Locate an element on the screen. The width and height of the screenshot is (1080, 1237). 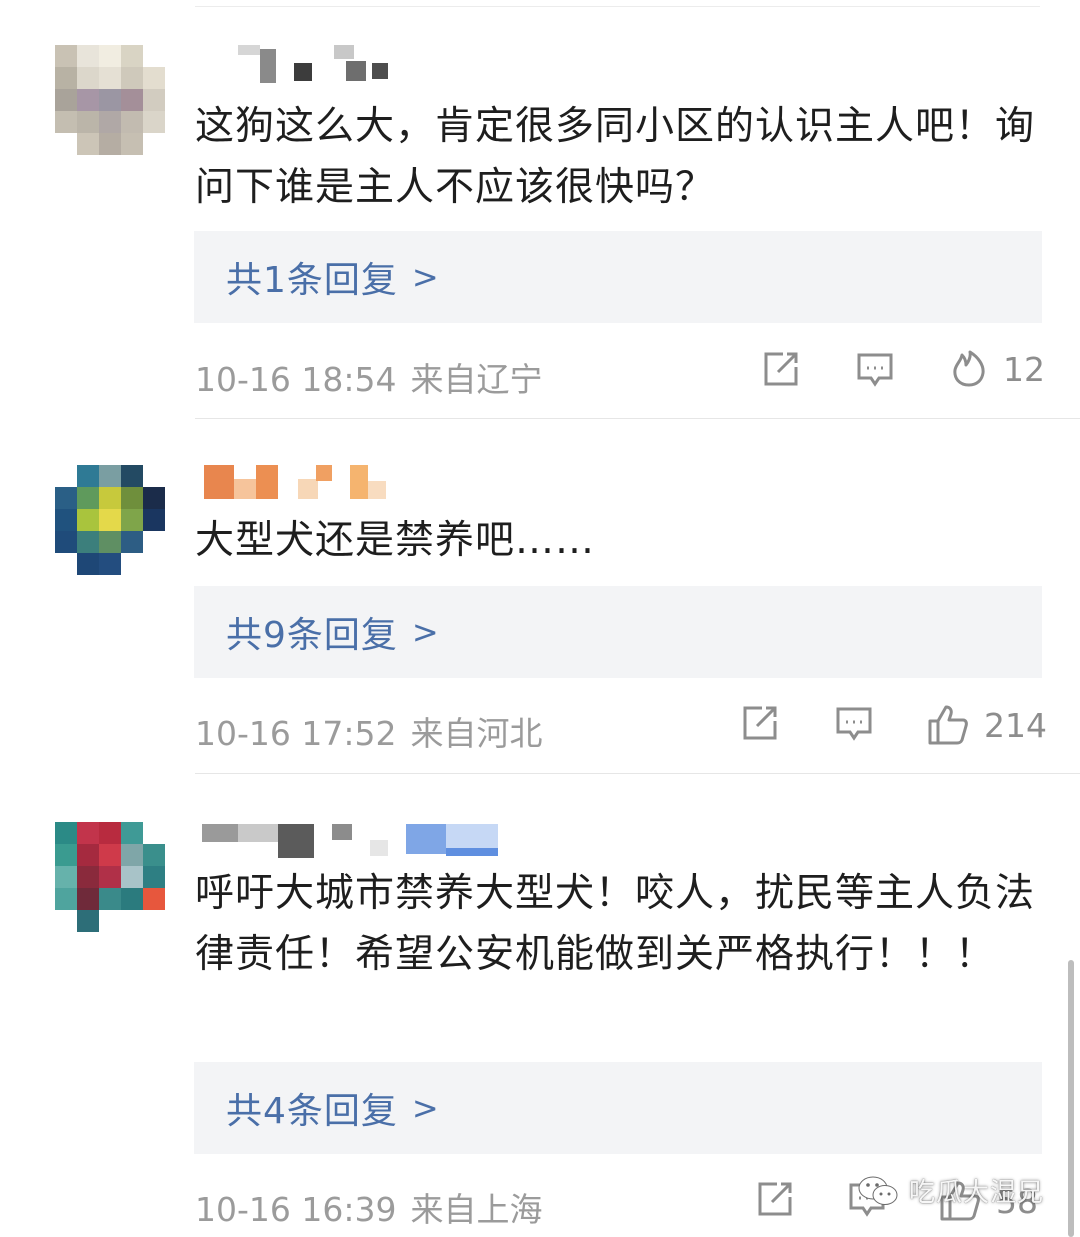
comment-timestamp: 10-16 17:52 is located at coordinates (296, 733).